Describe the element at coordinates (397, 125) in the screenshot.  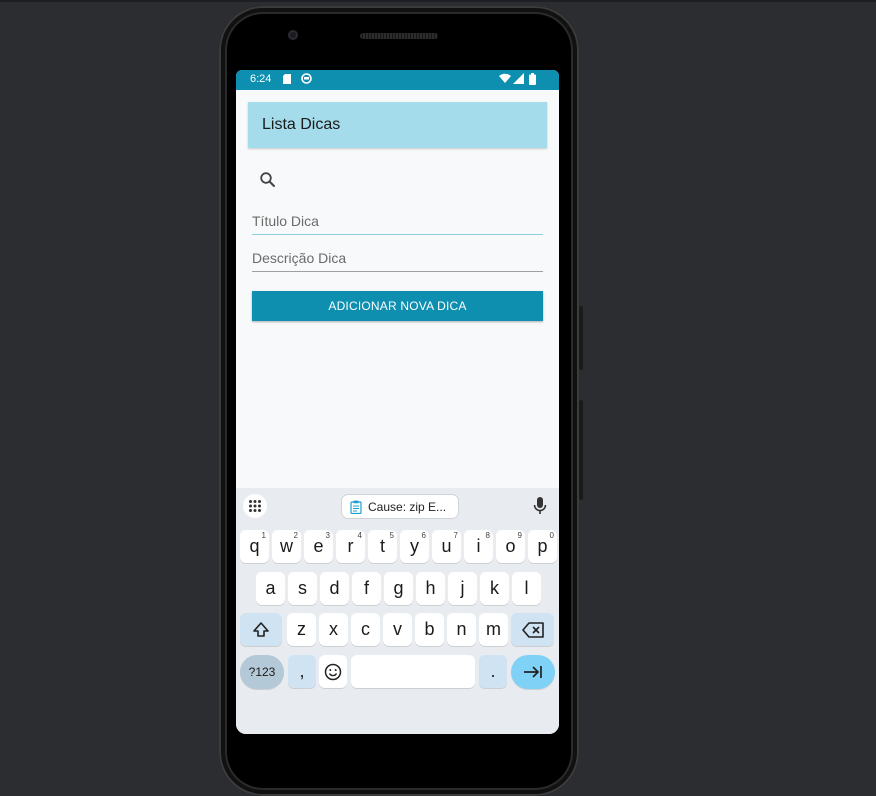
I see `app-bar: Lista Dicas` at that location.